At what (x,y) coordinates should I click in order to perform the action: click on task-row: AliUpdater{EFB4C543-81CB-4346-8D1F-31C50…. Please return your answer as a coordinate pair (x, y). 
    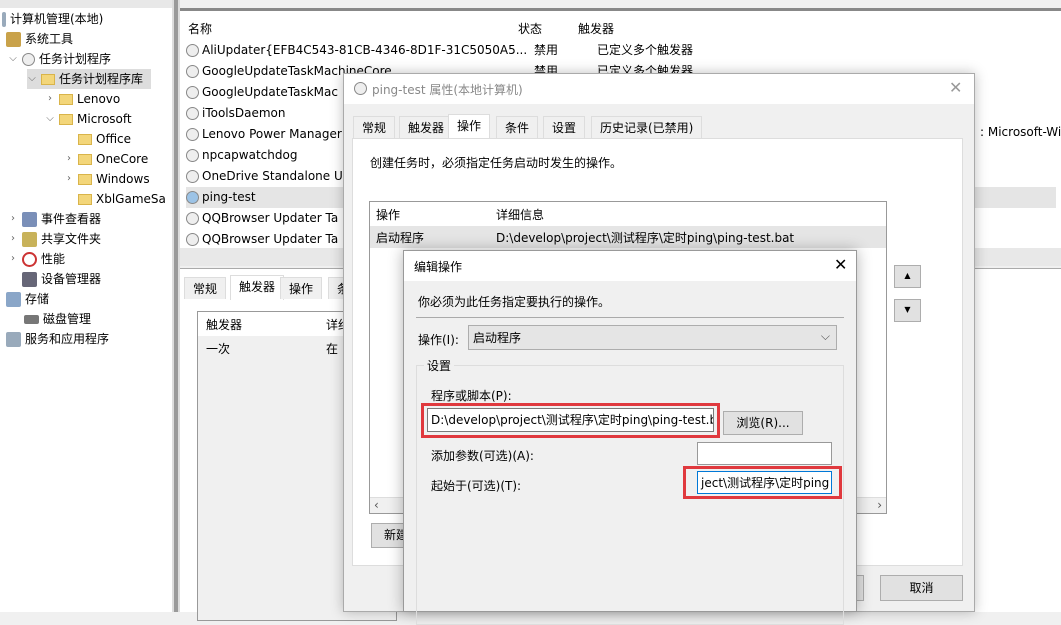
    Looking at the image, I should click on (621, 50).